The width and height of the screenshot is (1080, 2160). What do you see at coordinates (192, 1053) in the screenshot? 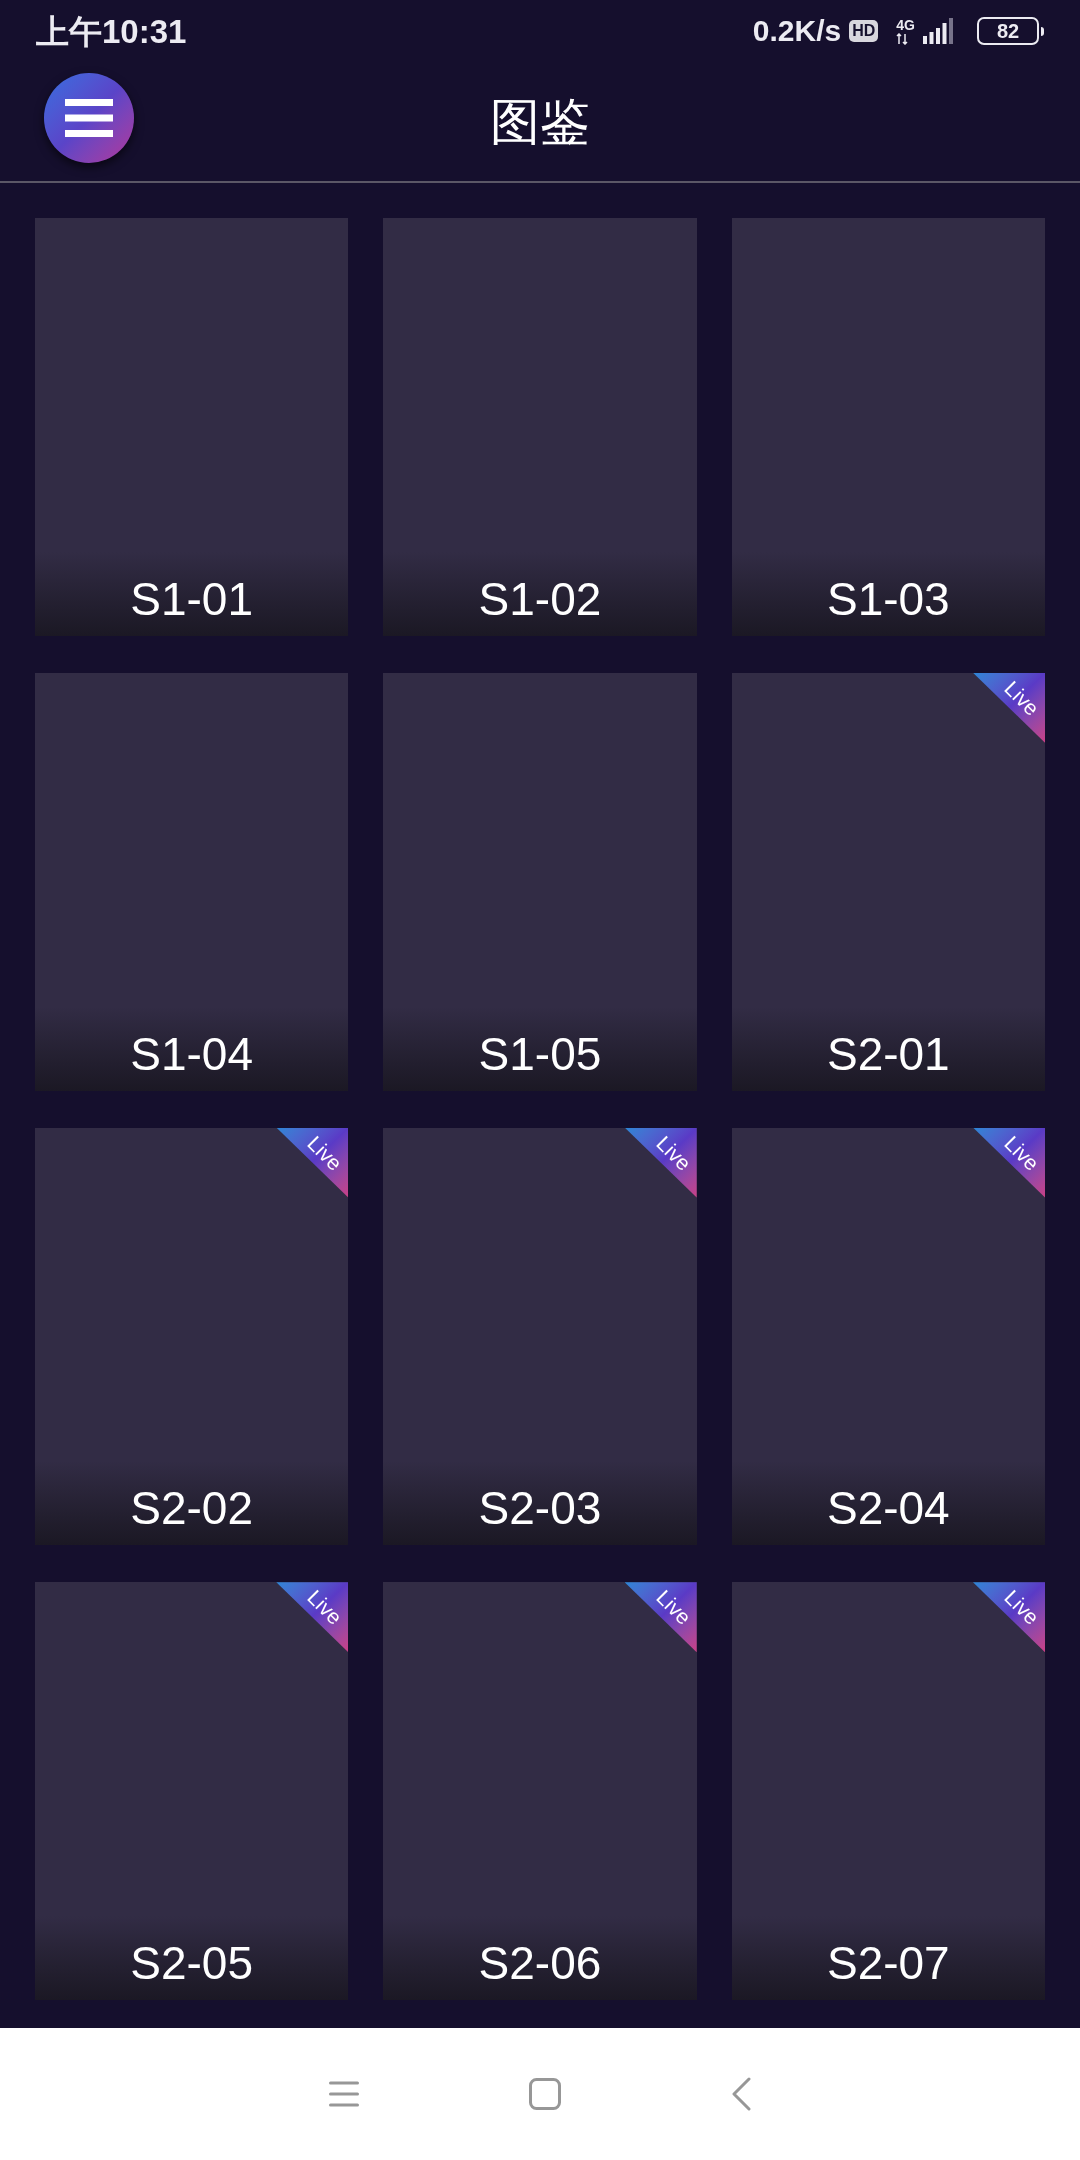
I see `card-label: S1-04` at bounding box center [192, 1053].